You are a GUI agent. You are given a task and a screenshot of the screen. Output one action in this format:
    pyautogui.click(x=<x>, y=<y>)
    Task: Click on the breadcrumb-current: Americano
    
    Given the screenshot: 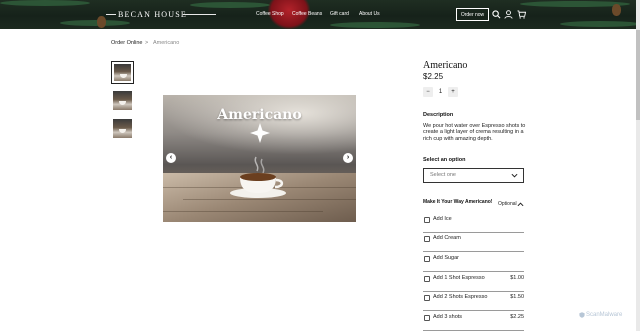 What is the action you would take?
    pyautogui.click(x=166, y=43)
    